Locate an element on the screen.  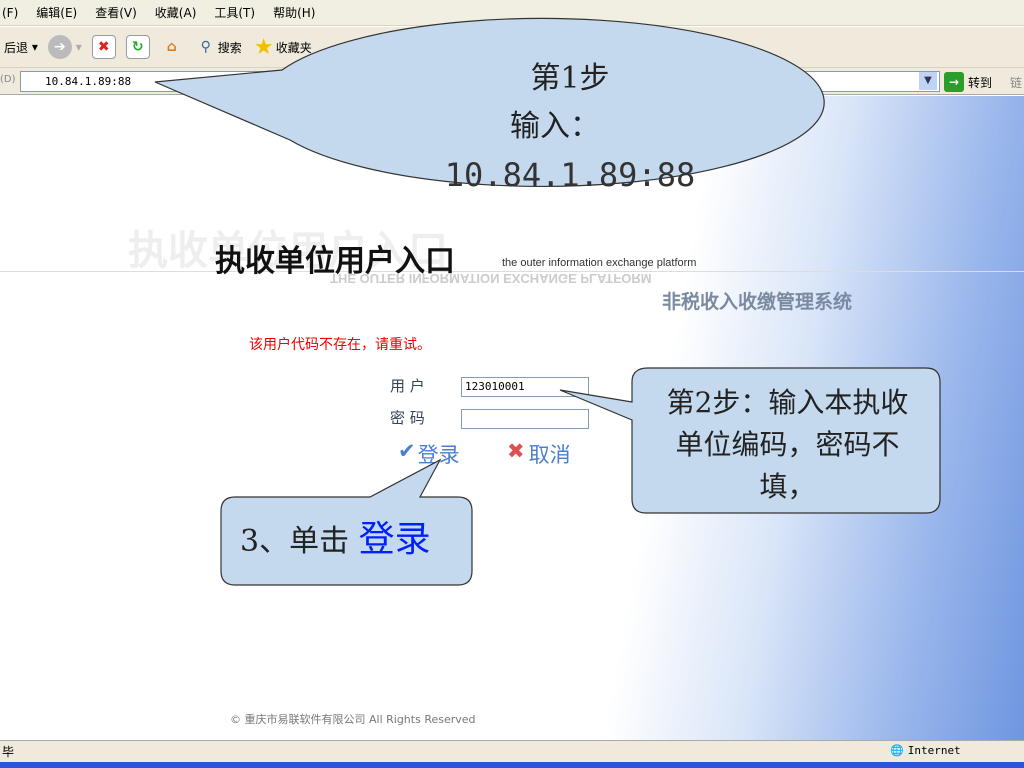
status-text: 毕 is located at coordinates (8, 752).